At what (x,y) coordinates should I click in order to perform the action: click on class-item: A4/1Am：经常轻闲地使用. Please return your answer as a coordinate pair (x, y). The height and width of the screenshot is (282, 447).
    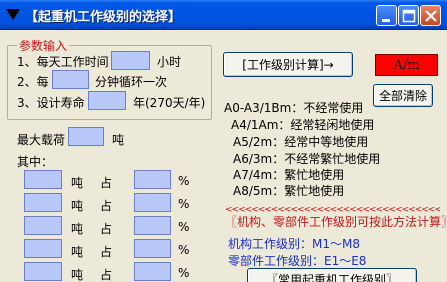
    Looking at the image, I should click on (303, 125).